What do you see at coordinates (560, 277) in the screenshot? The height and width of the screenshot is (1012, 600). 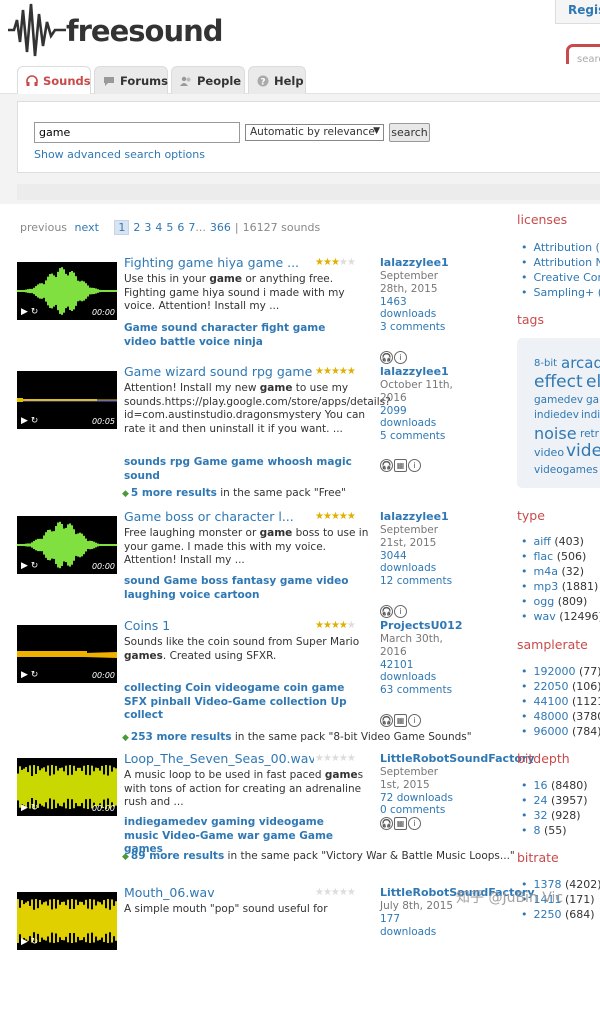 I see `facet-item: Creative Com` at bounding box center [560, 277].